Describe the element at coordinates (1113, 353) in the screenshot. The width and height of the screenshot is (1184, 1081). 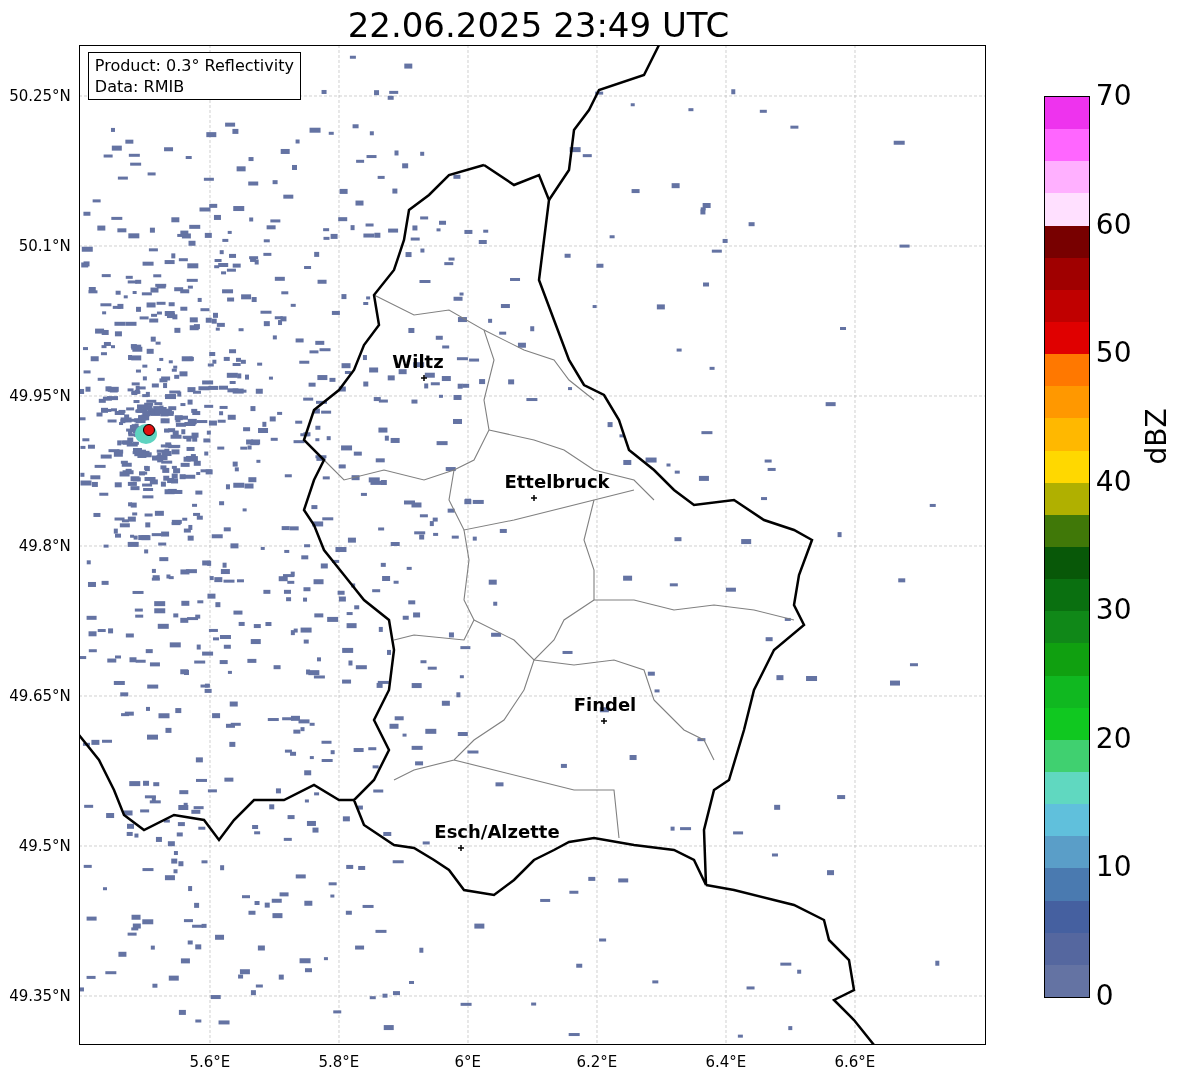
I see `colorbar-tick-label: 50` at that location.